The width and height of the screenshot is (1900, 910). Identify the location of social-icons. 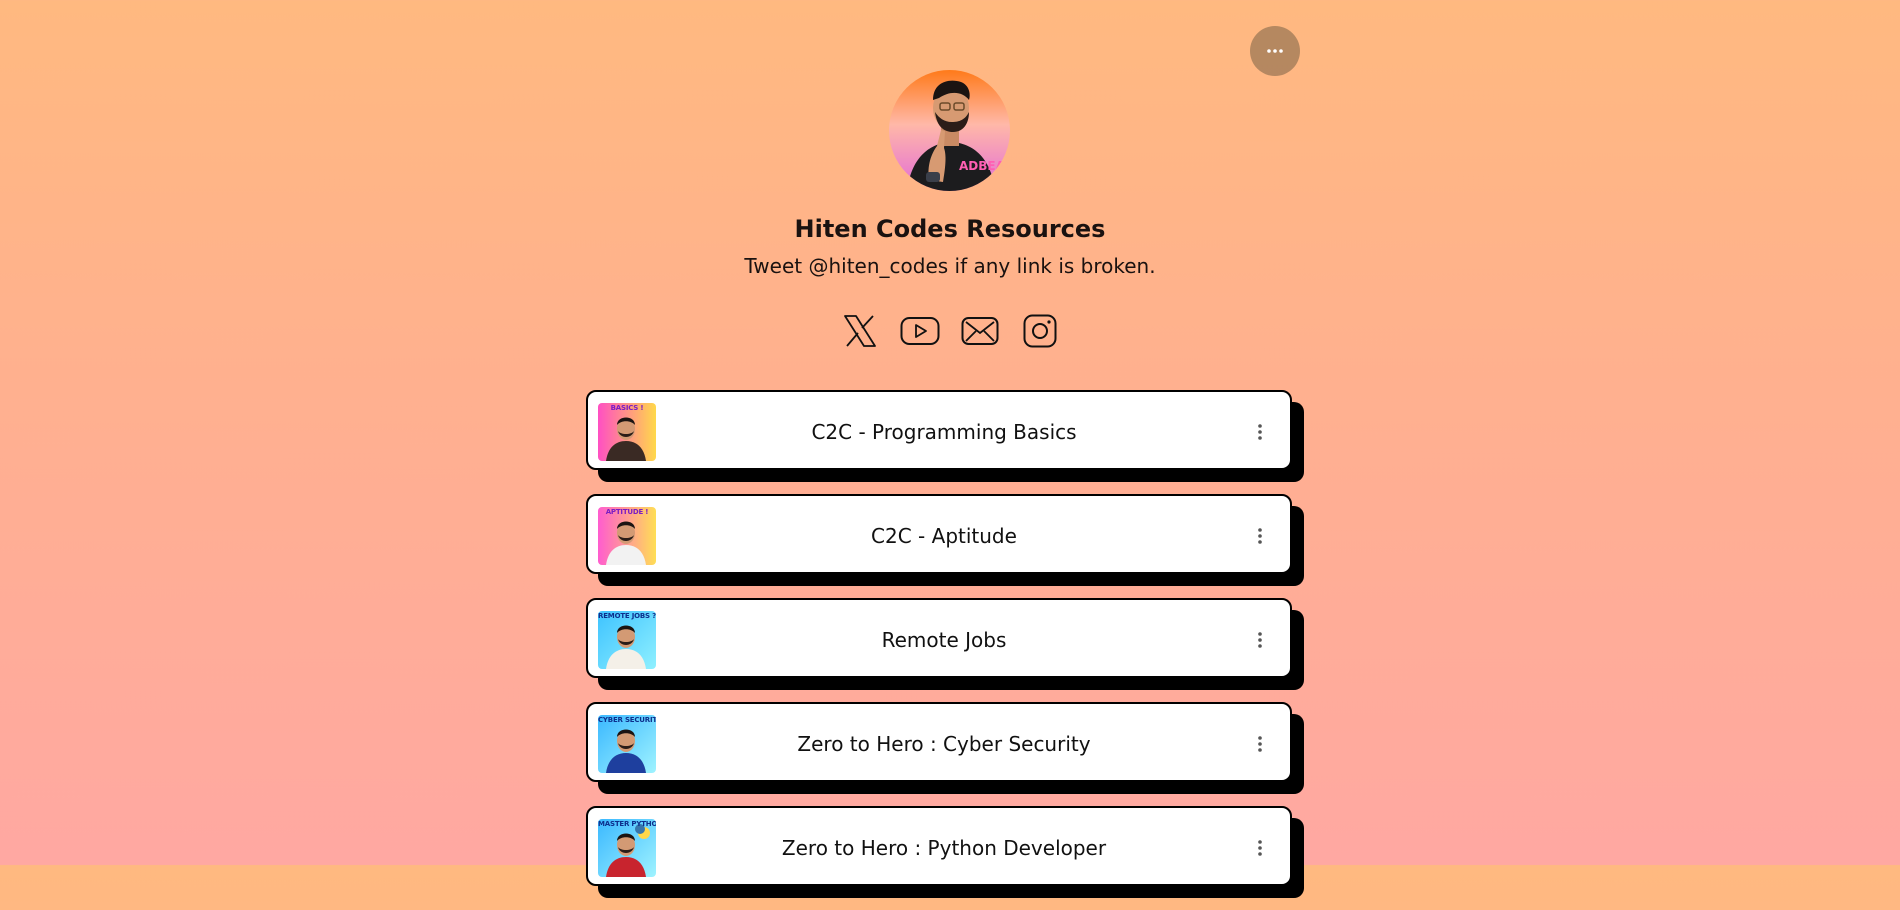
(950, 331).